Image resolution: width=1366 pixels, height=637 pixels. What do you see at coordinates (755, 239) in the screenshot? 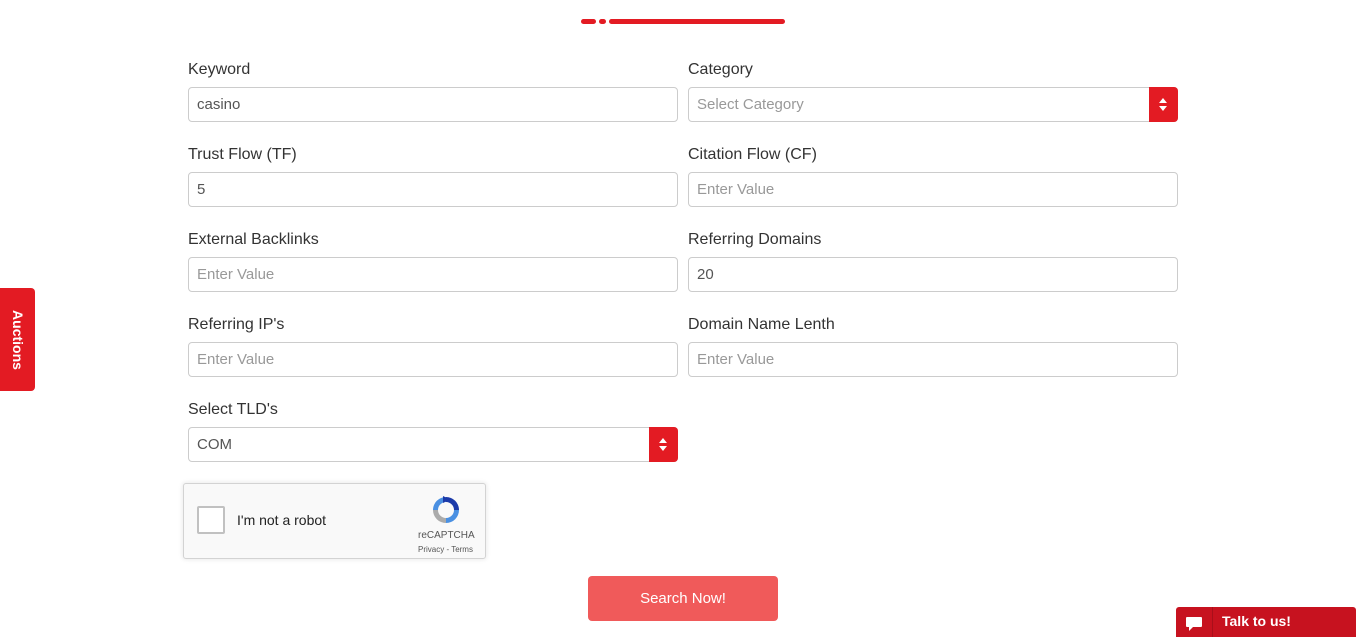
I see `referring-domains-label: Referring Domains` at bounding box center [755, 239].